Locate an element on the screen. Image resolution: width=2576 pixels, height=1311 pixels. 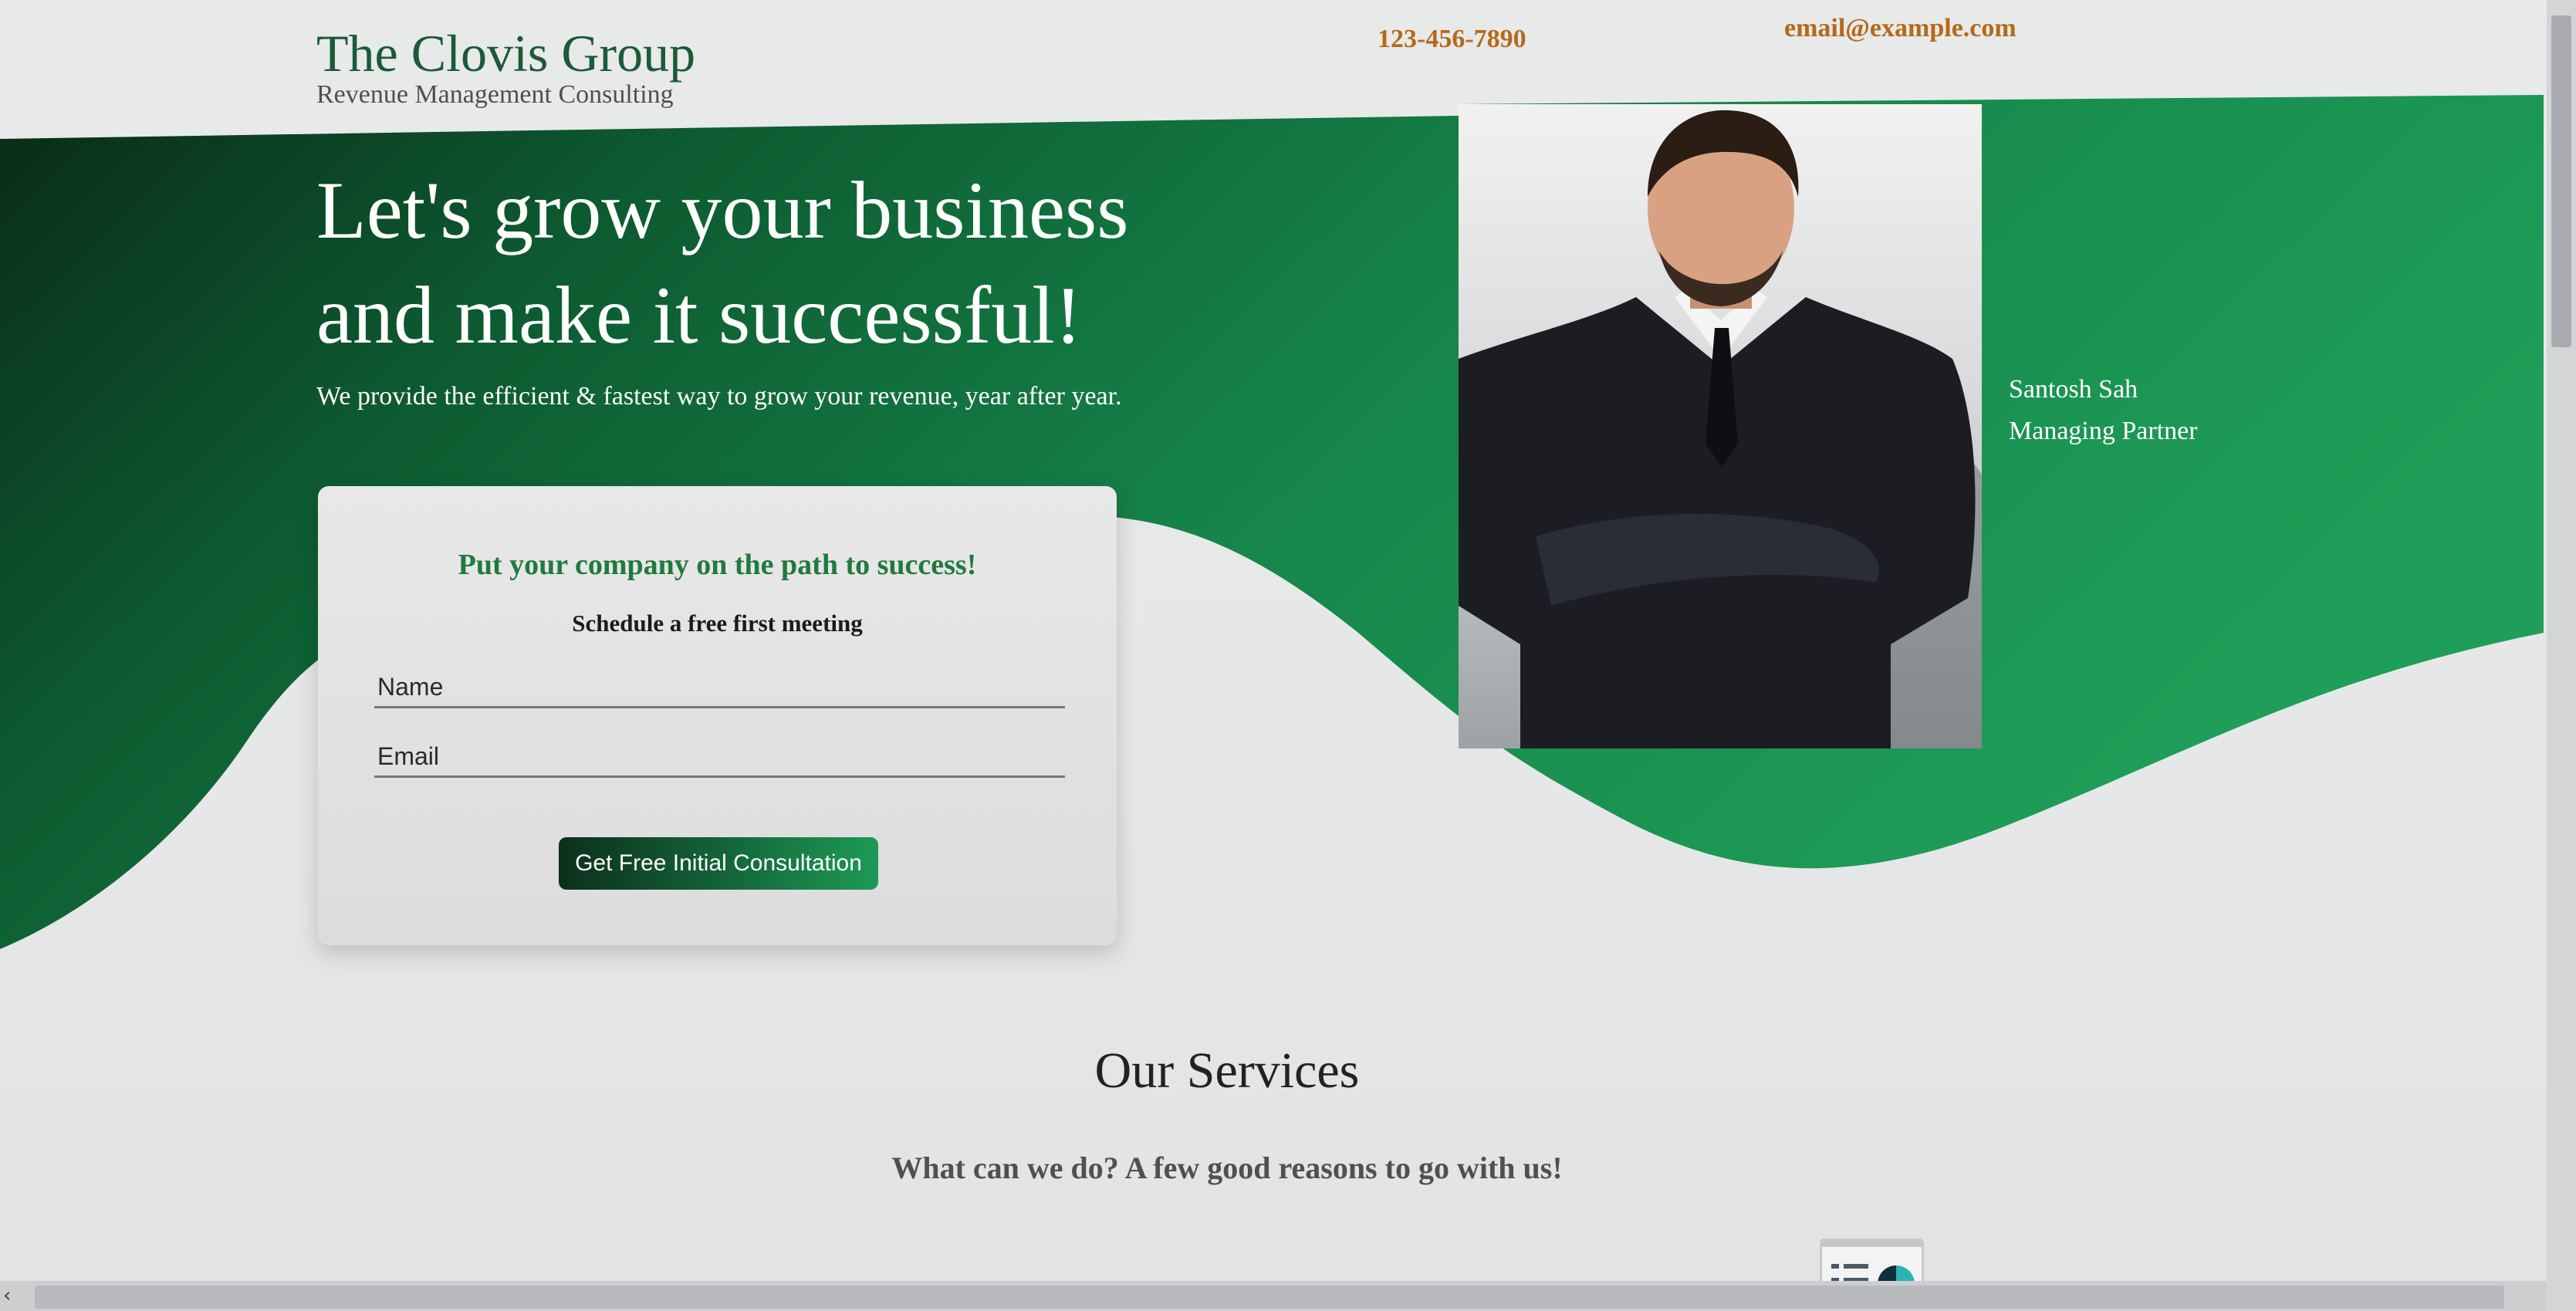
icon-bullet is located at coordinates (1835, 1266).